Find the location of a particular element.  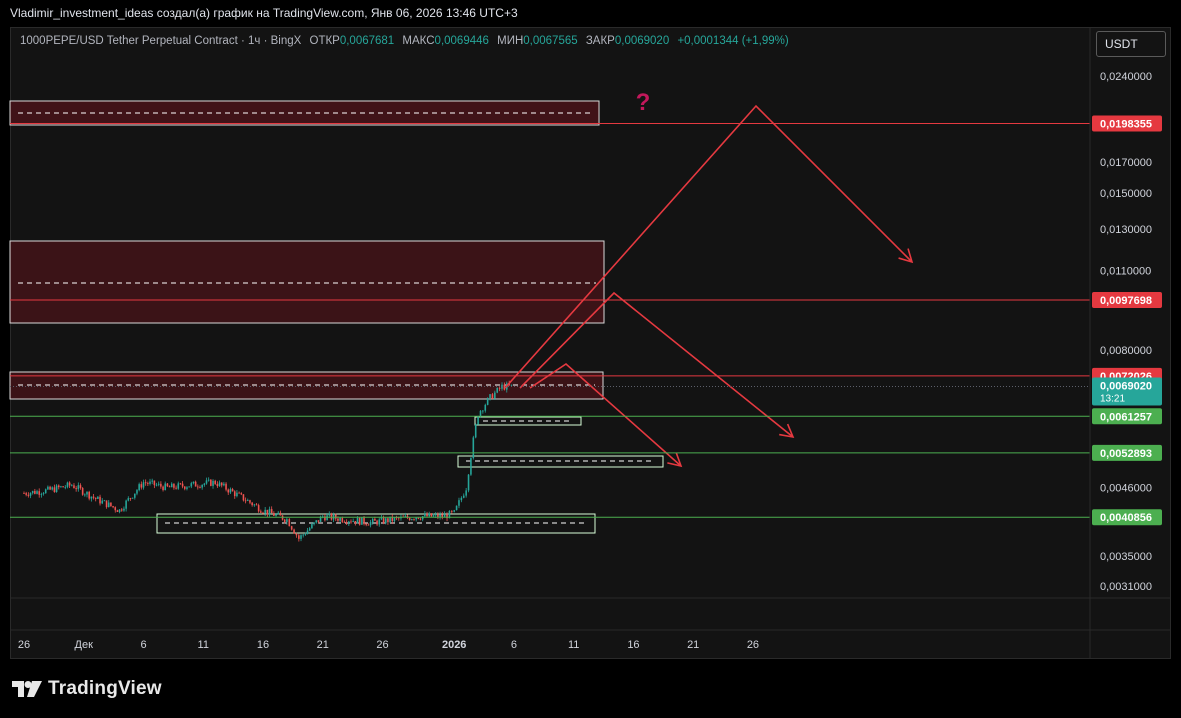

price-label-resistance-text: 0,0198355 is located at coordinates (1126, 124).